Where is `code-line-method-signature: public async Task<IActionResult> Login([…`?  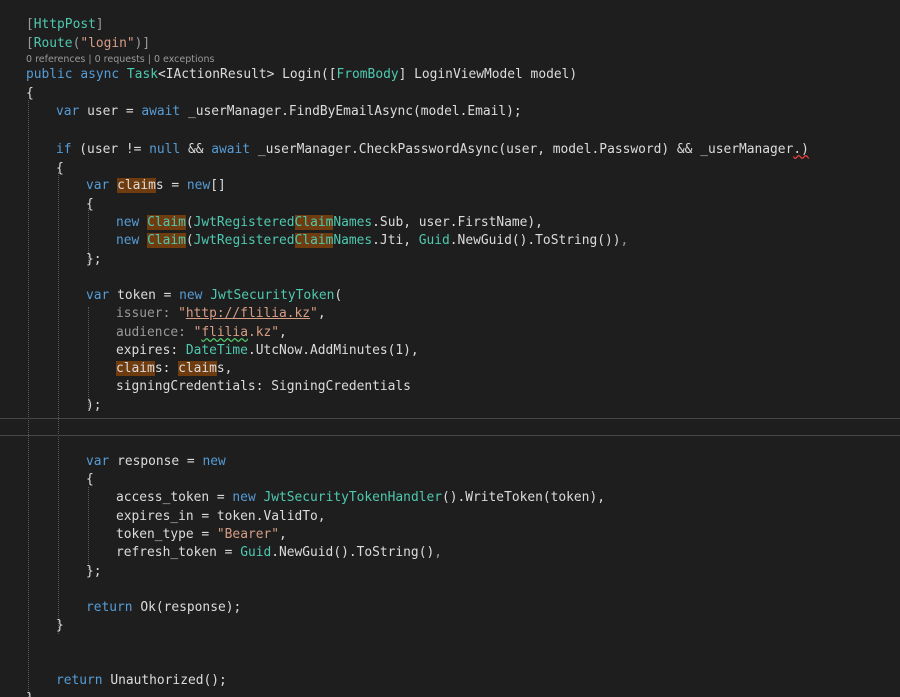 code-line-method-signature: public async Task<IActionResult> Login([… is located at coordinates (301, 75).